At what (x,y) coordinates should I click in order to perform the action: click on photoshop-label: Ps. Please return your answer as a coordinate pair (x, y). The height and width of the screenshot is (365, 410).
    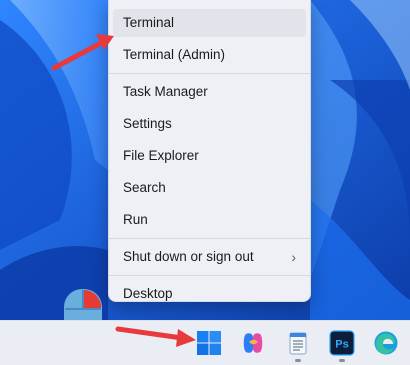
    Looking at the image, I should click on (341, 345).